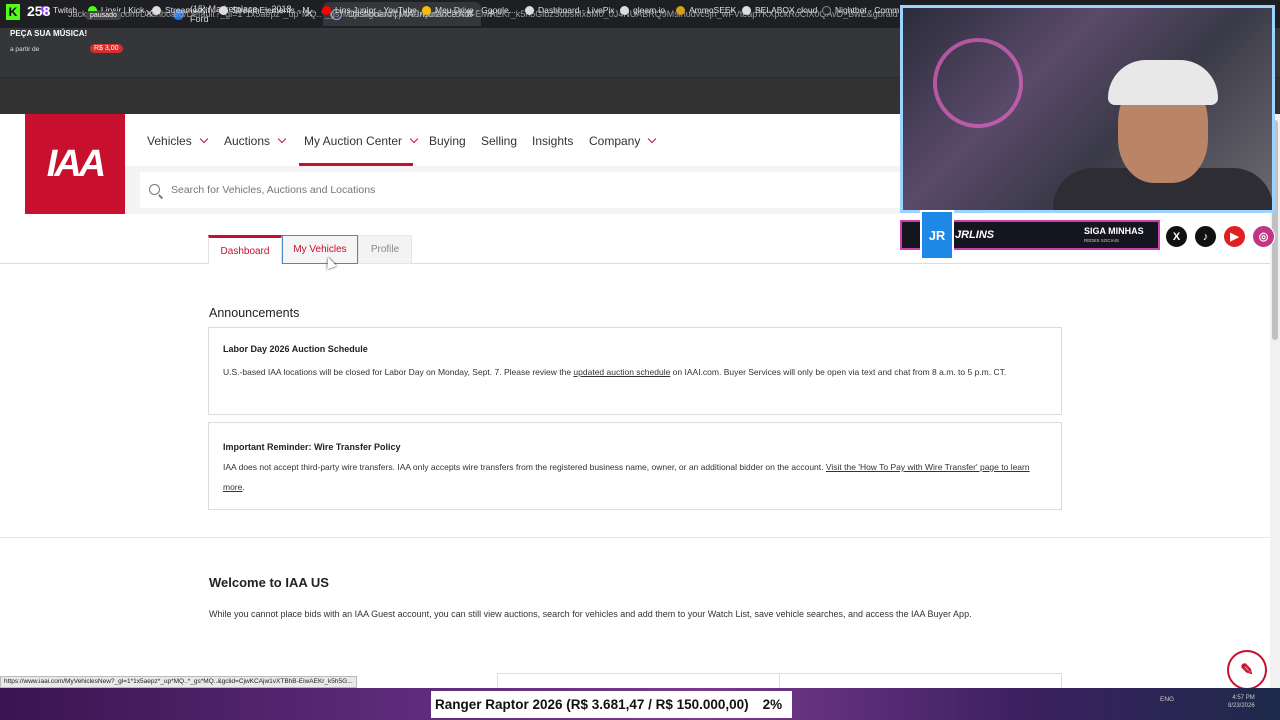 This screenshot has width=1280, height=720. What do you see at coordinates (1241, 702) in the screenshot?
I see `taskbar-clock: 4:57 PM 8/23/2026` at bounding box center [1241, 702].